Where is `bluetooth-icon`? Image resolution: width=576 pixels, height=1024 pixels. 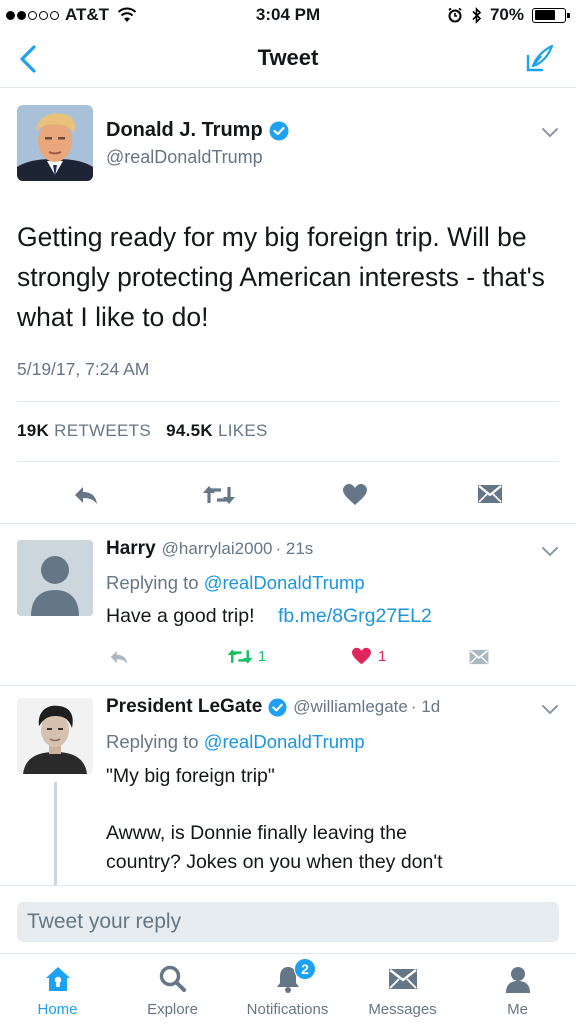
bluetooth-icon is located at coordinates (477, 15).